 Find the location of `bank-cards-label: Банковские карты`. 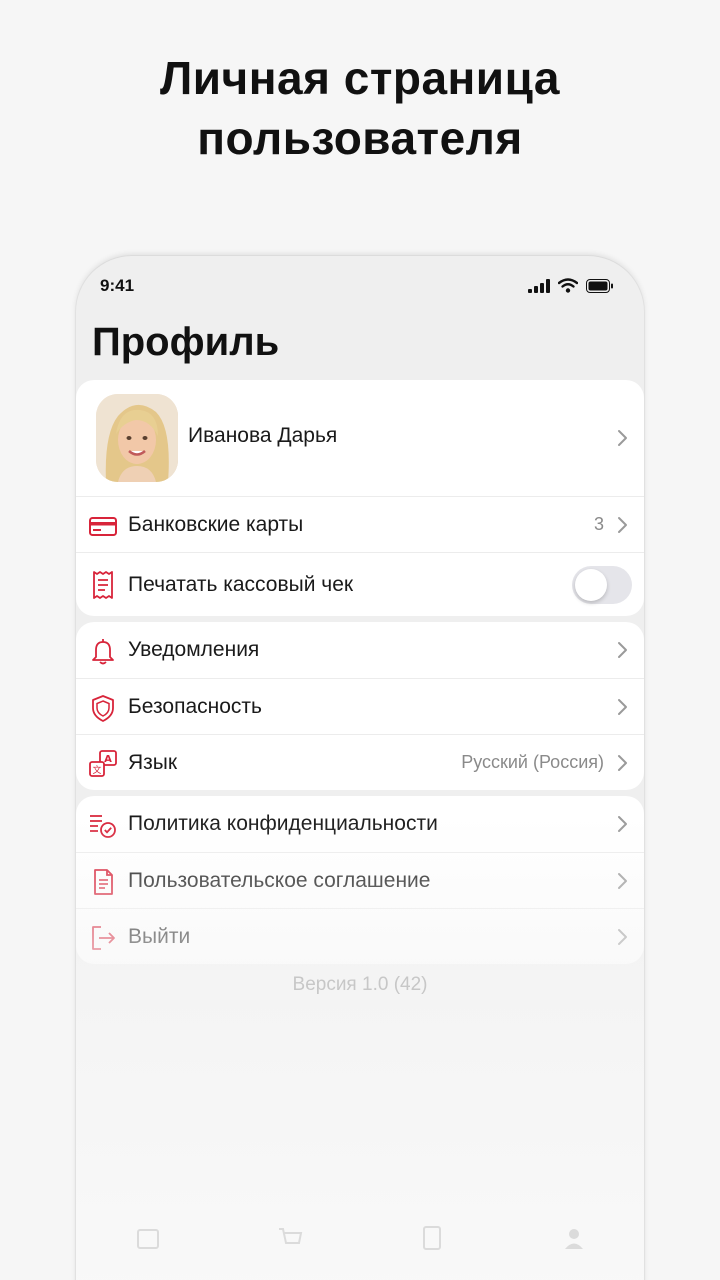

bank-cards-label: Банковские карты is located at coordinates (216, 524).